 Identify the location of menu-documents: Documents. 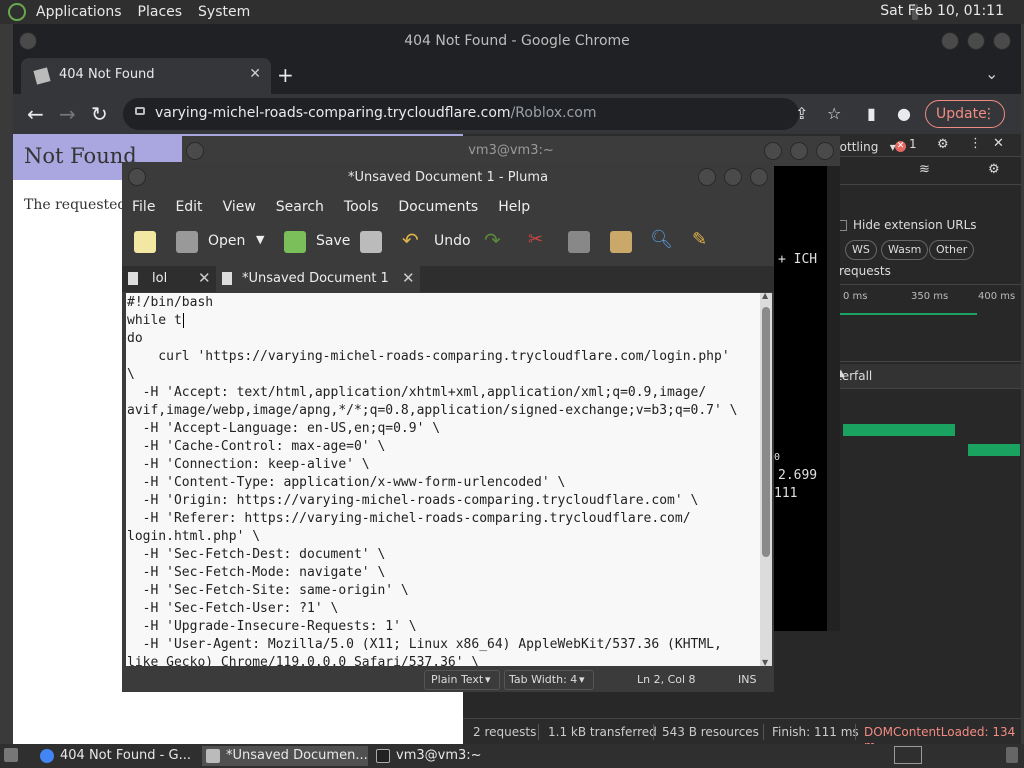
(438, 207).